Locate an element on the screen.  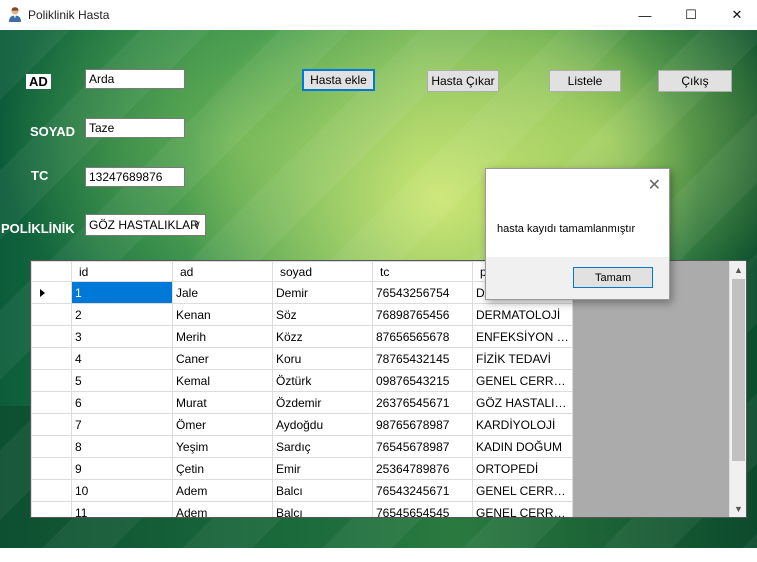
table-row: 7 Ömer Aydoğdu 98765678987 KARDİYOLOJİ is located at coordinates (302, 424).